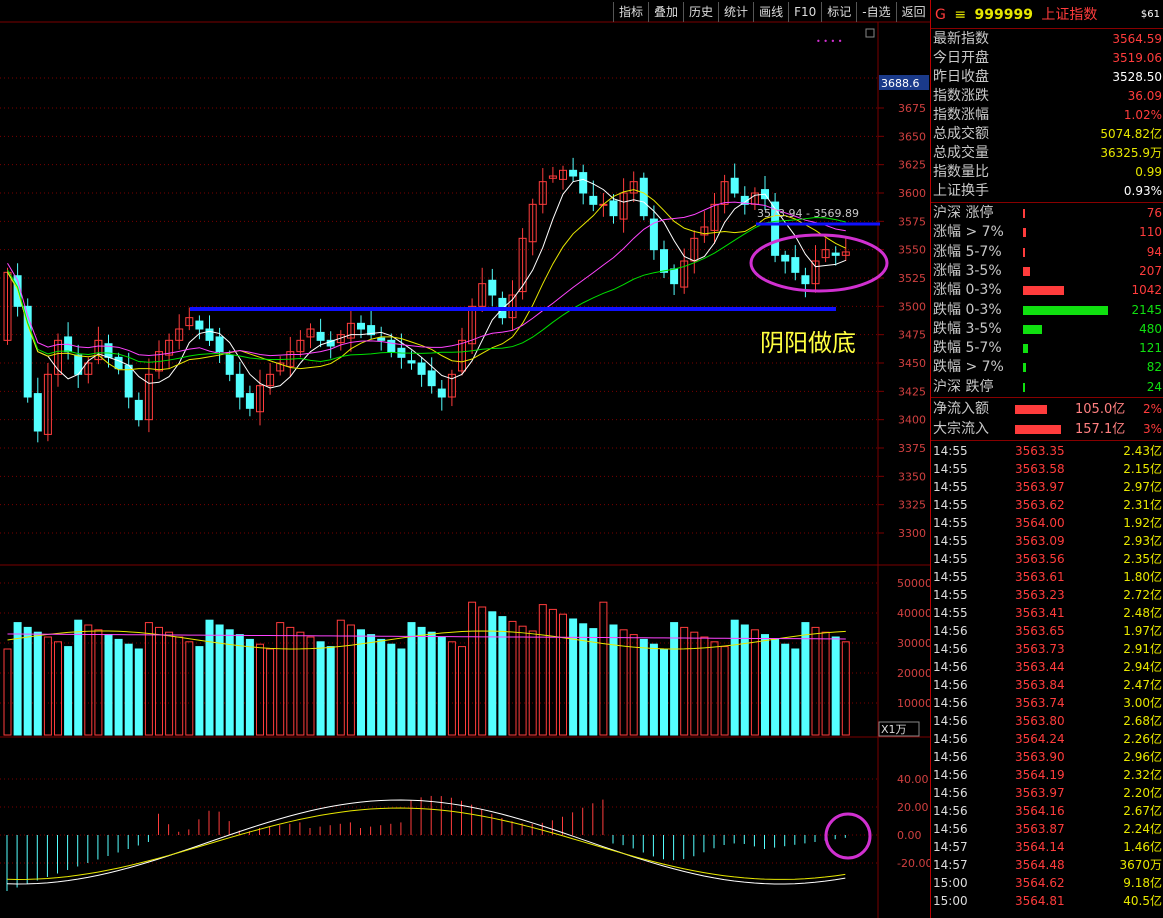 This screenshot has width=1163, height=918. Describe the element at coordinates (913, 703) in the screenshot. I see `volume-tick-label: 10000` at that location.